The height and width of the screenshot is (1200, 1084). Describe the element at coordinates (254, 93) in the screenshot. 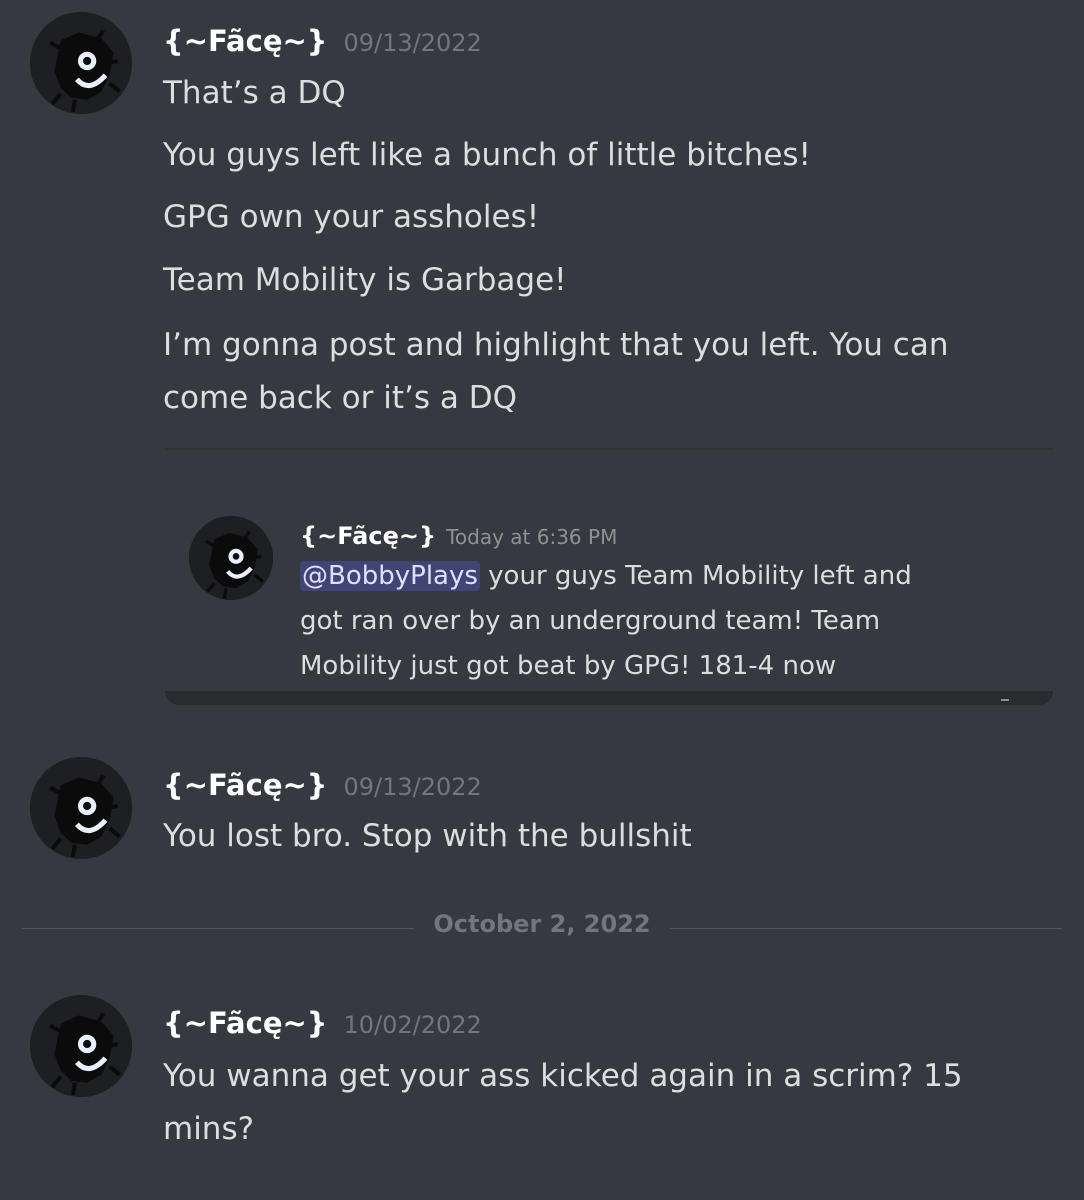

I see `message-text: That’s a DQ` at that location.